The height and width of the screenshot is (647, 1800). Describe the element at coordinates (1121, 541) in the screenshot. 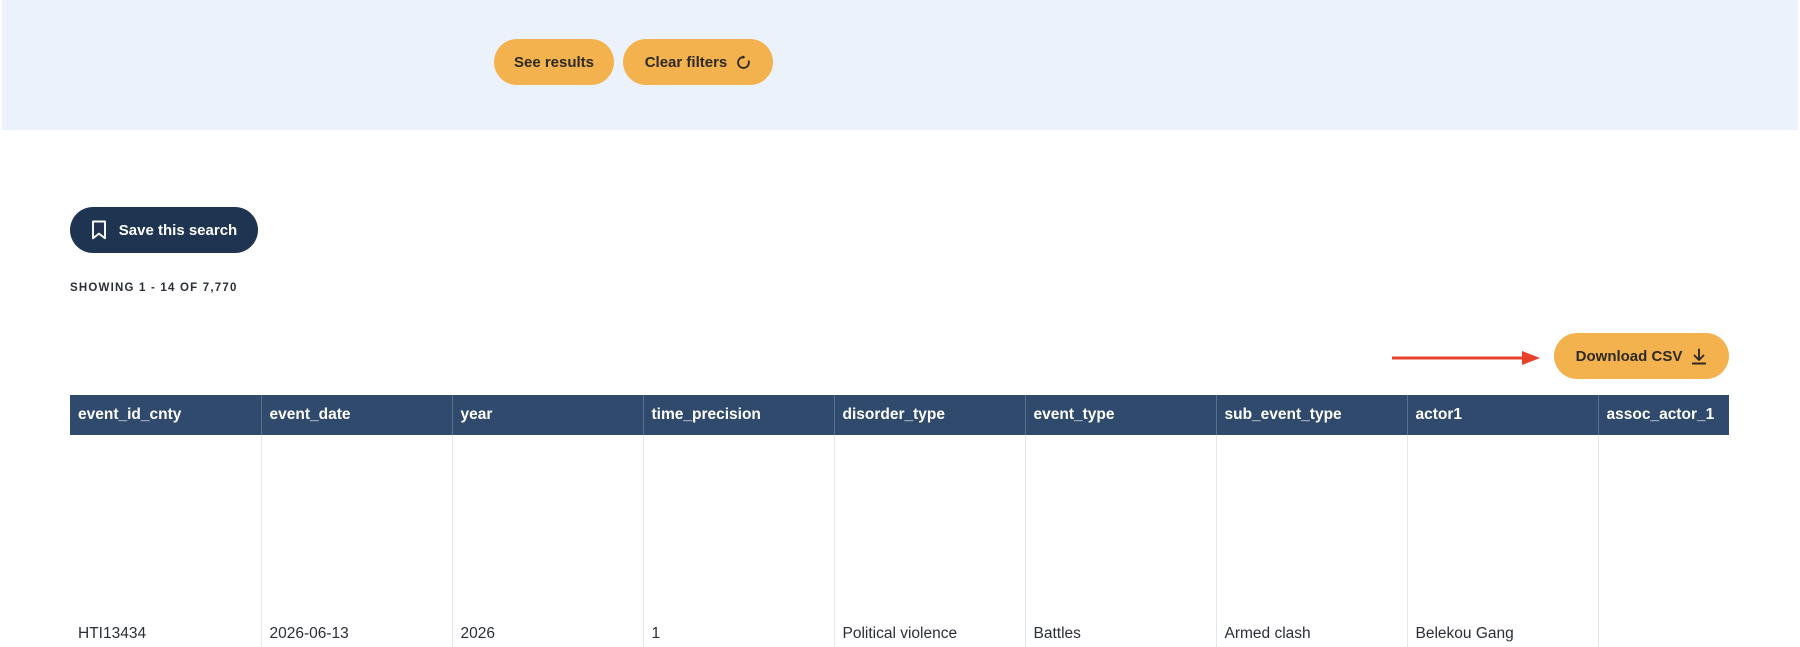

I see `table-cell: Battles` at that location.